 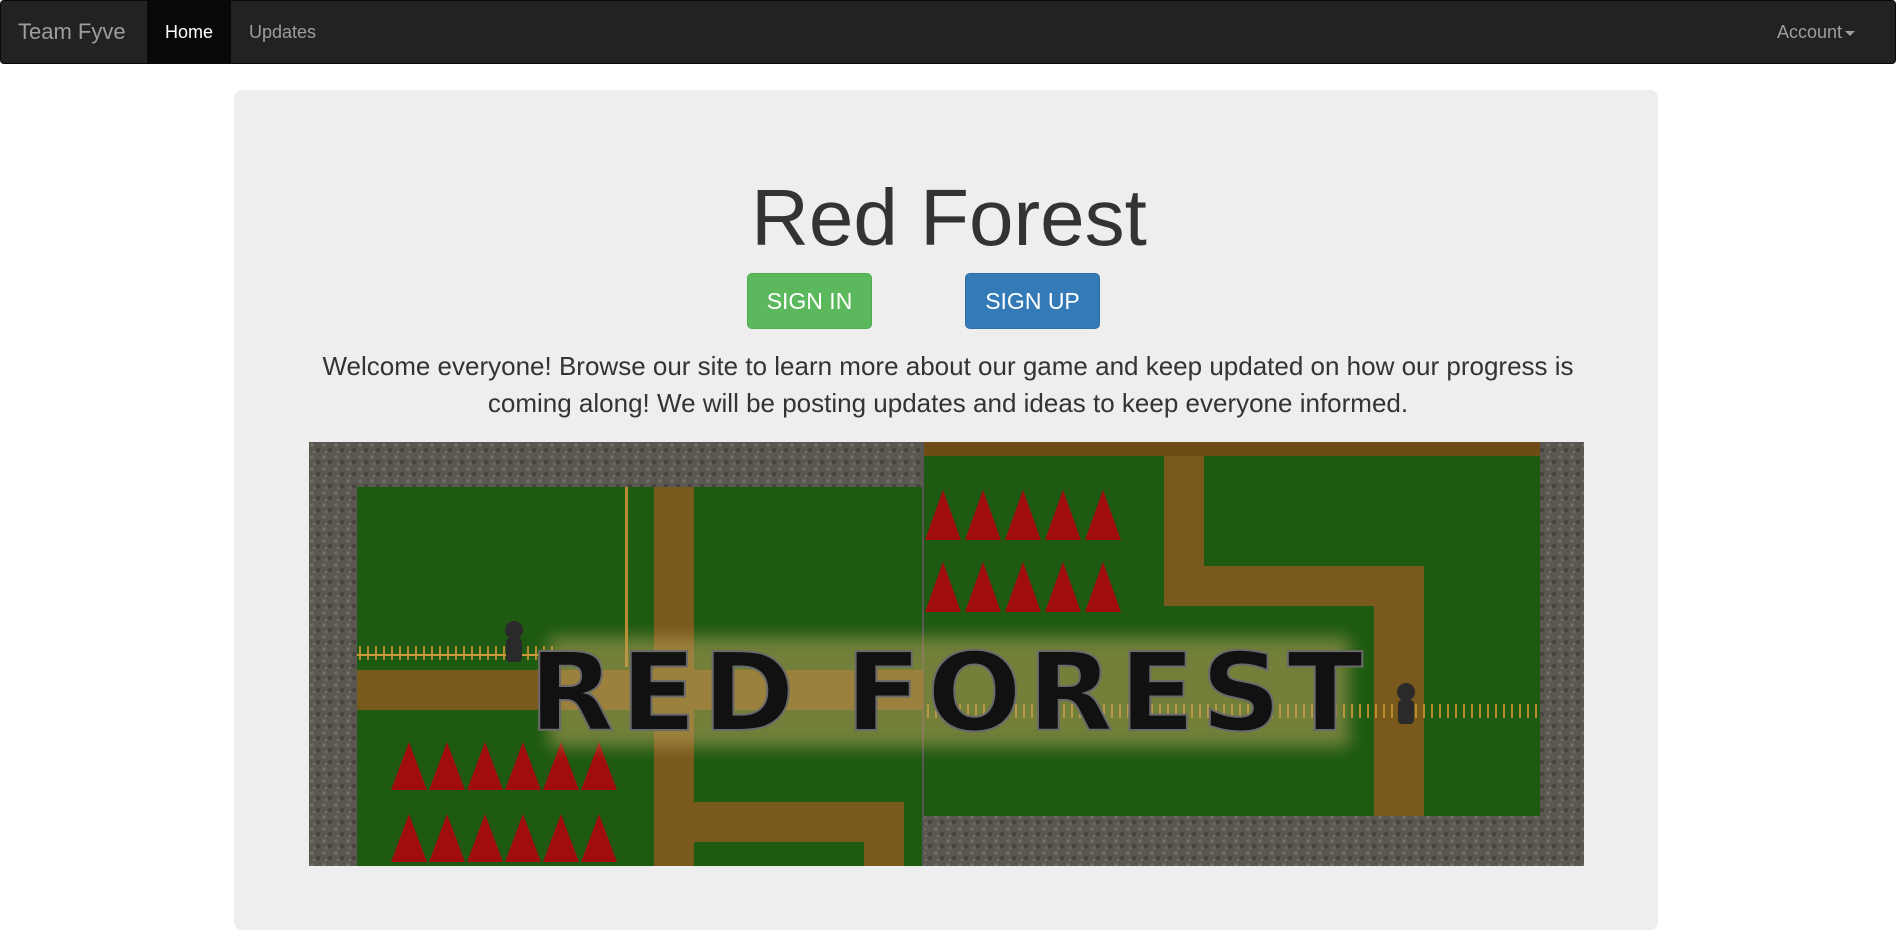 What do you see at coordinates (189, 32) in the screenshot?
I see `nav-home: Home` at bounding box center [189, 32].